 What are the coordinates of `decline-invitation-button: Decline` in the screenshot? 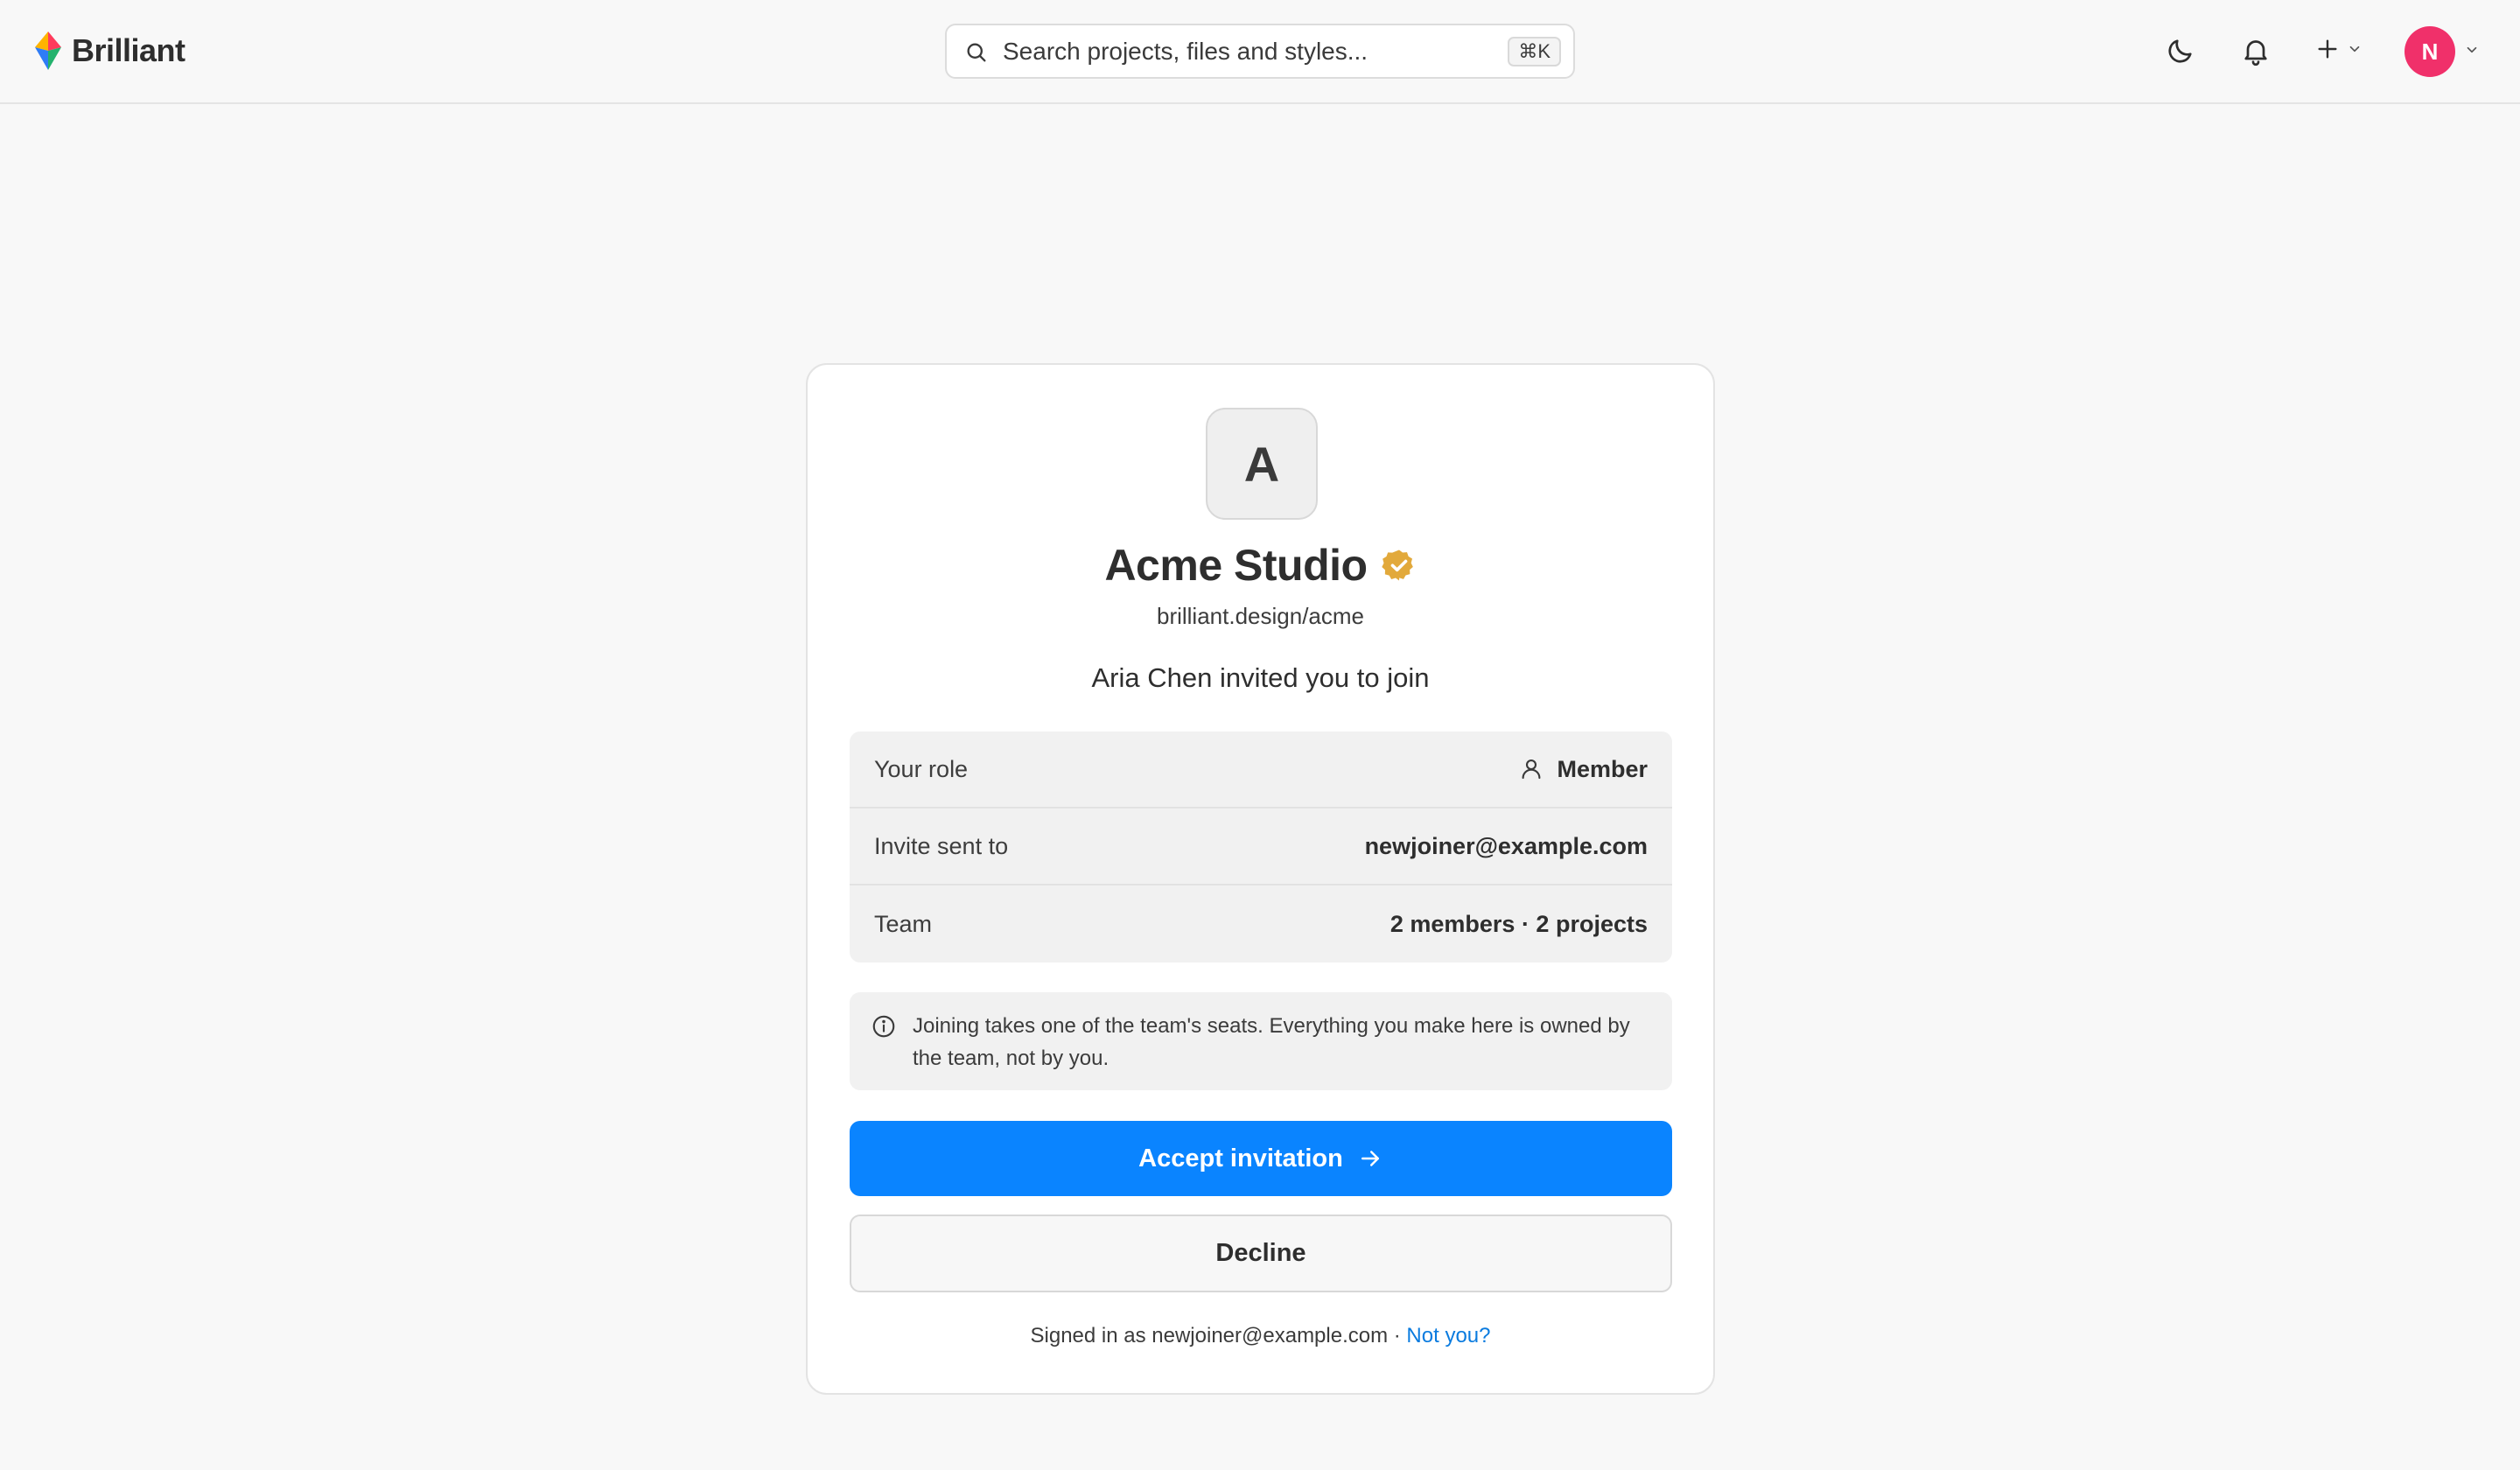 It's located at (1261, 1253).